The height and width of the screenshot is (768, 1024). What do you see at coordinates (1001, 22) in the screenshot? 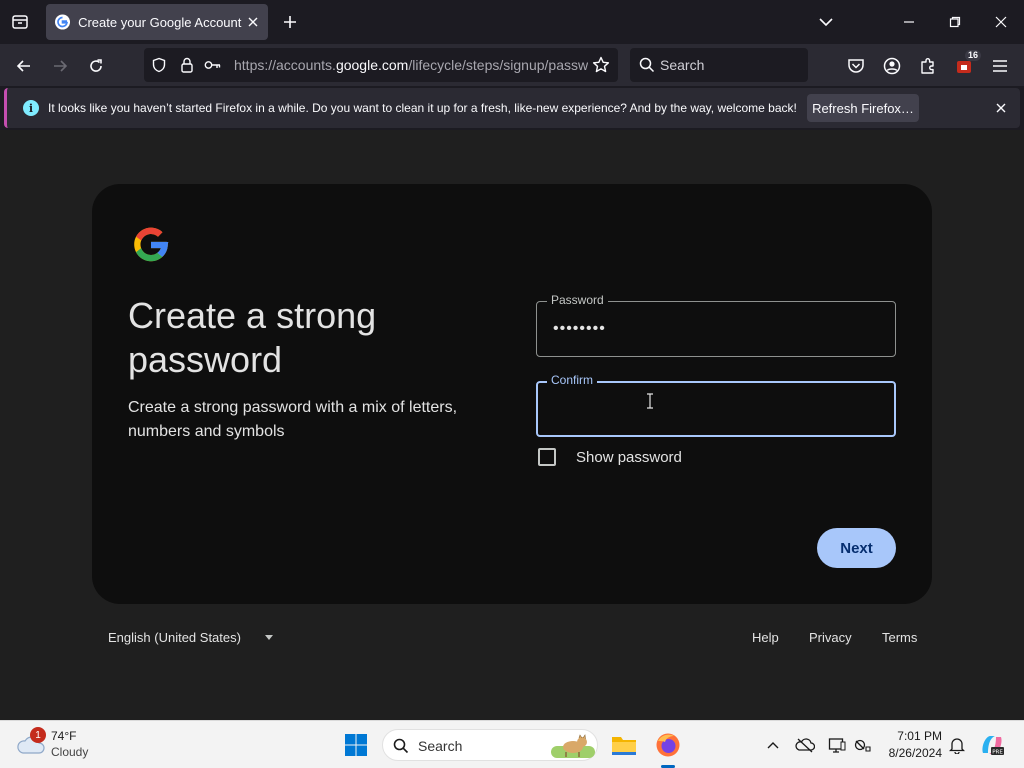
I see `close-window-icon` at bounding box center [1001, 22].